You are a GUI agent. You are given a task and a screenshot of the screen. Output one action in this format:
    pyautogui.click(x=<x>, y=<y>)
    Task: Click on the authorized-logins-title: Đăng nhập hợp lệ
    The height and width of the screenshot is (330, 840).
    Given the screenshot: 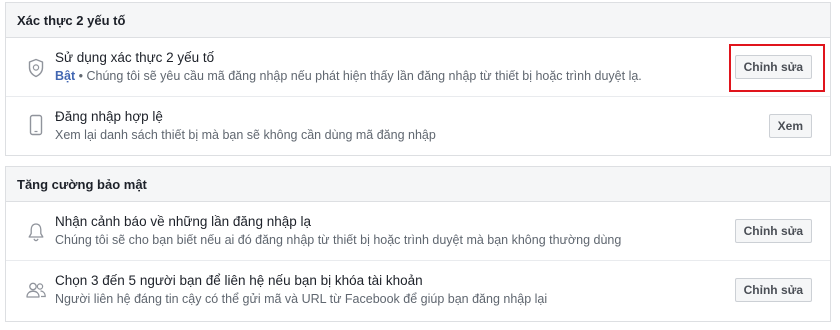 What is the action you would take?
    pyautogui.click(x=109, y=116)
    